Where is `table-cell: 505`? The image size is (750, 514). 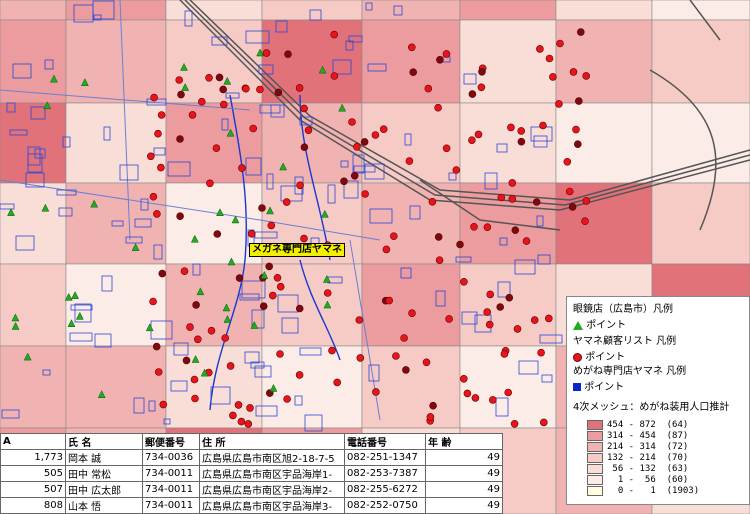
table-cell: 505 is located at coordinates (33, 473).